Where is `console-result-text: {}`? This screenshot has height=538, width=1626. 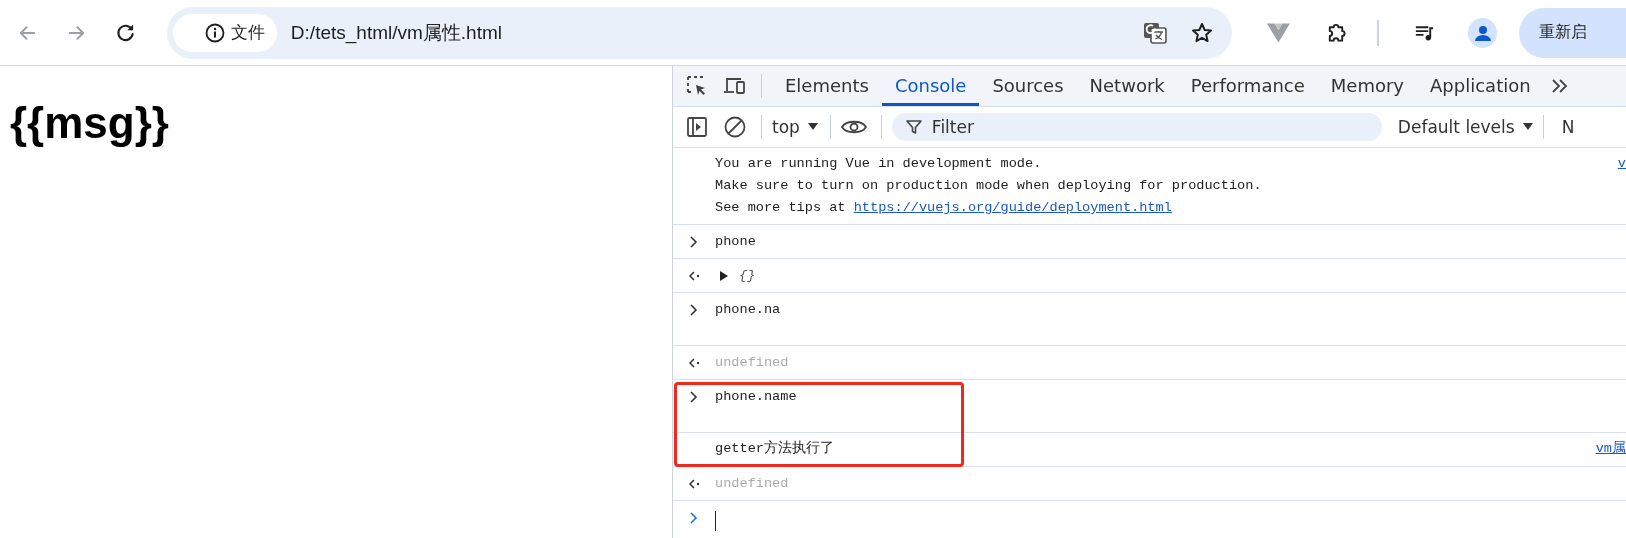 console-result-text: {} is located at coordinates (747, 275).